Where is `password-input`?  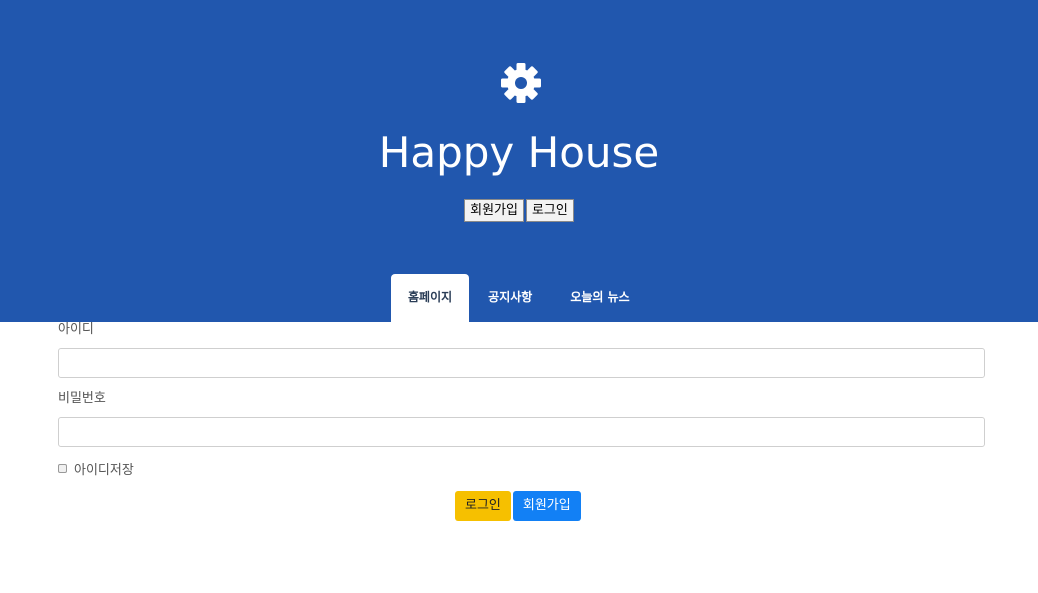
password-input is located at coordinates (521, 432).